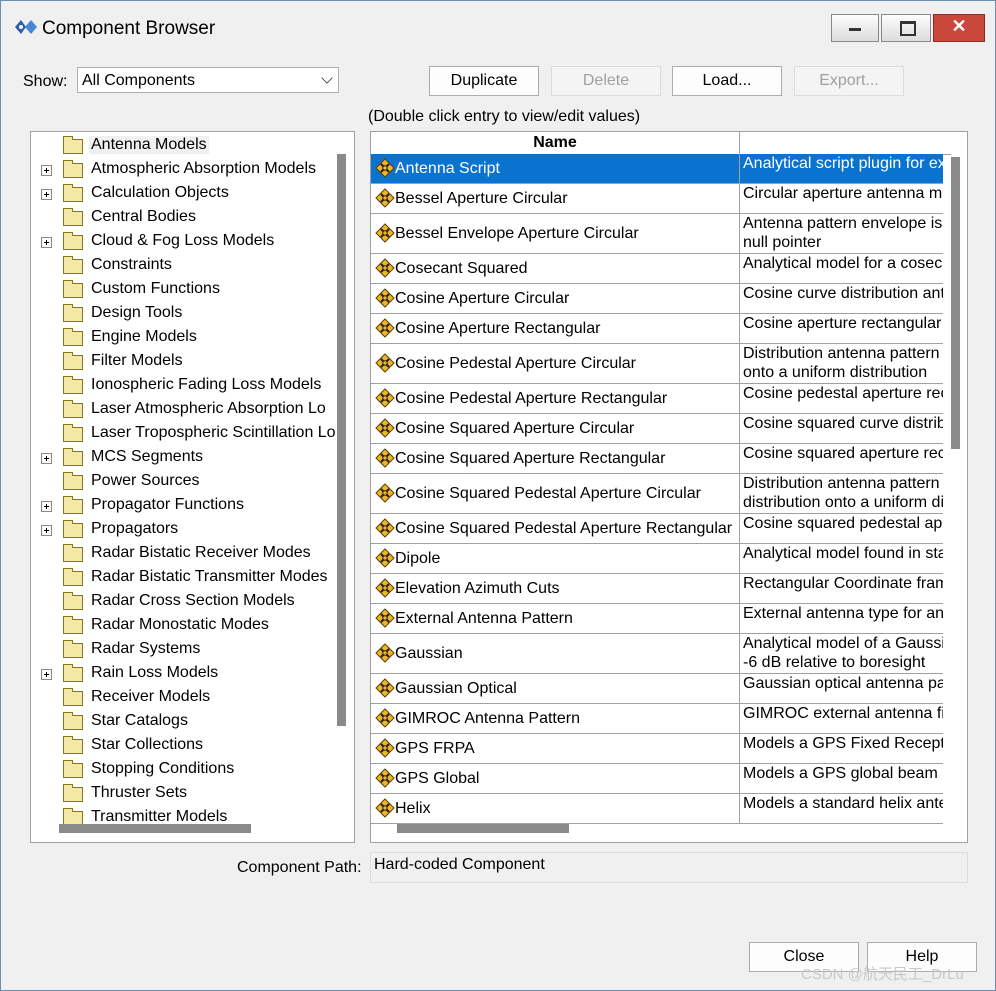 The height and width of the screenshot is (991, 996). What do you see at coordinates (843, 423) in the screenshot?
I see `row-description: Cosine squared curve distrib` at bounding box center [843, 423].